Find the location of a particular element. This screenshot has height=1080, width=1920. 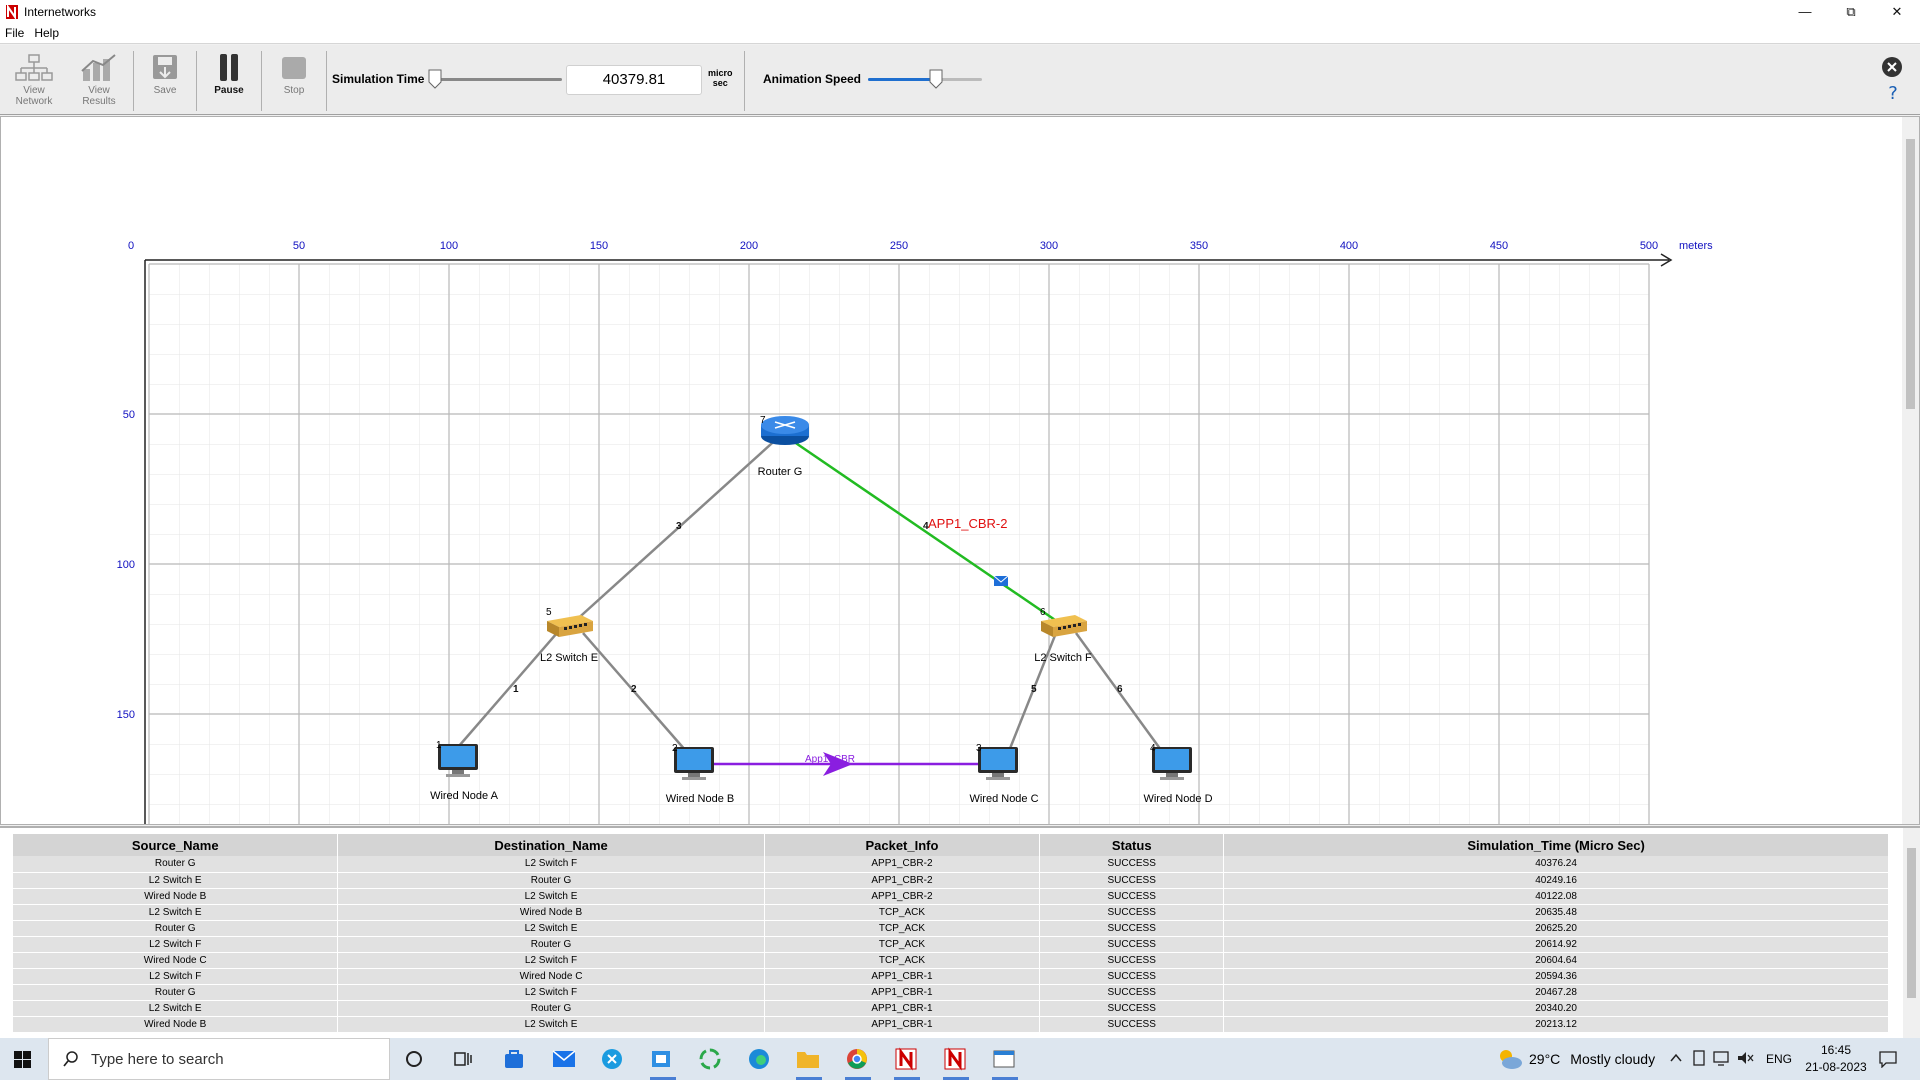

clock: 16:45 21-08-2023 is located at coordinates (1836, 1059).